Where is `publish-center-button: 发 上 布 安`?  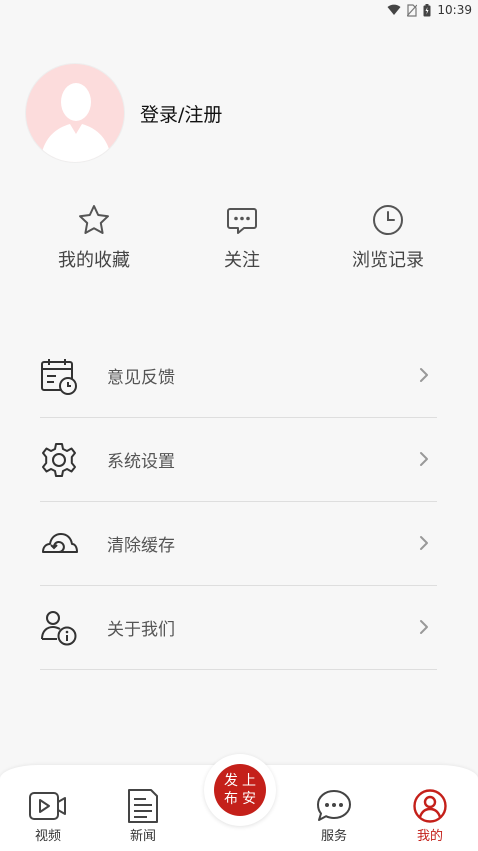 publish-center-button: 发 上 布 安 is located at coordinates (240, 790).